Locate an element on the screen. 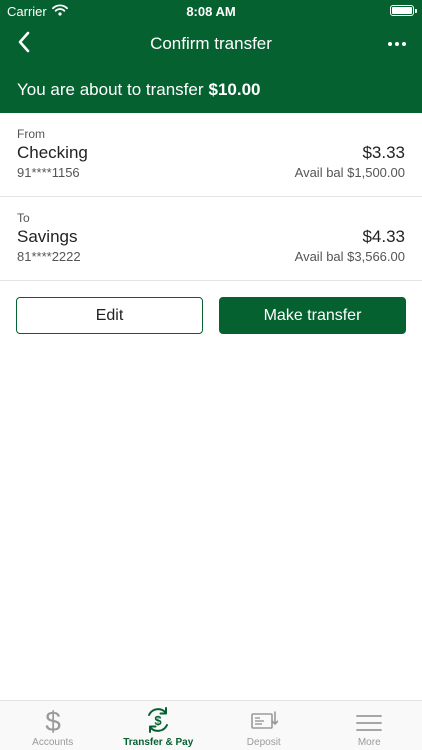  tab-transfer-pay: $ Transfer & Pay is located at coordinates (159, 725).